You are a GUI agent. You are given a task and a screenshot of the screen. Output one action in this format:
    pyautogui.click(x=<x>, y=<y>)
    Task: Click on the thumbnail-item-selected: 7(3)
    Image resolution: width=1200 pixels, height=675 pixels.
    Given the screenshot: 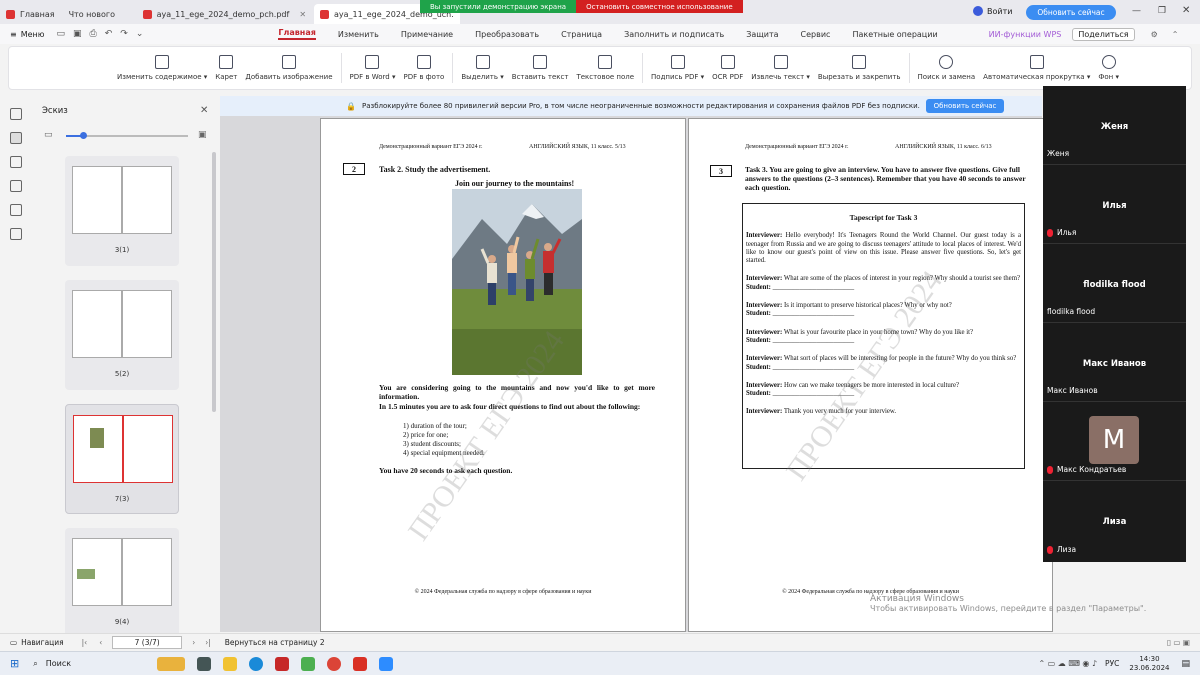 What is the action you would take?
    pyautogui.click(x=122, y=459)
    